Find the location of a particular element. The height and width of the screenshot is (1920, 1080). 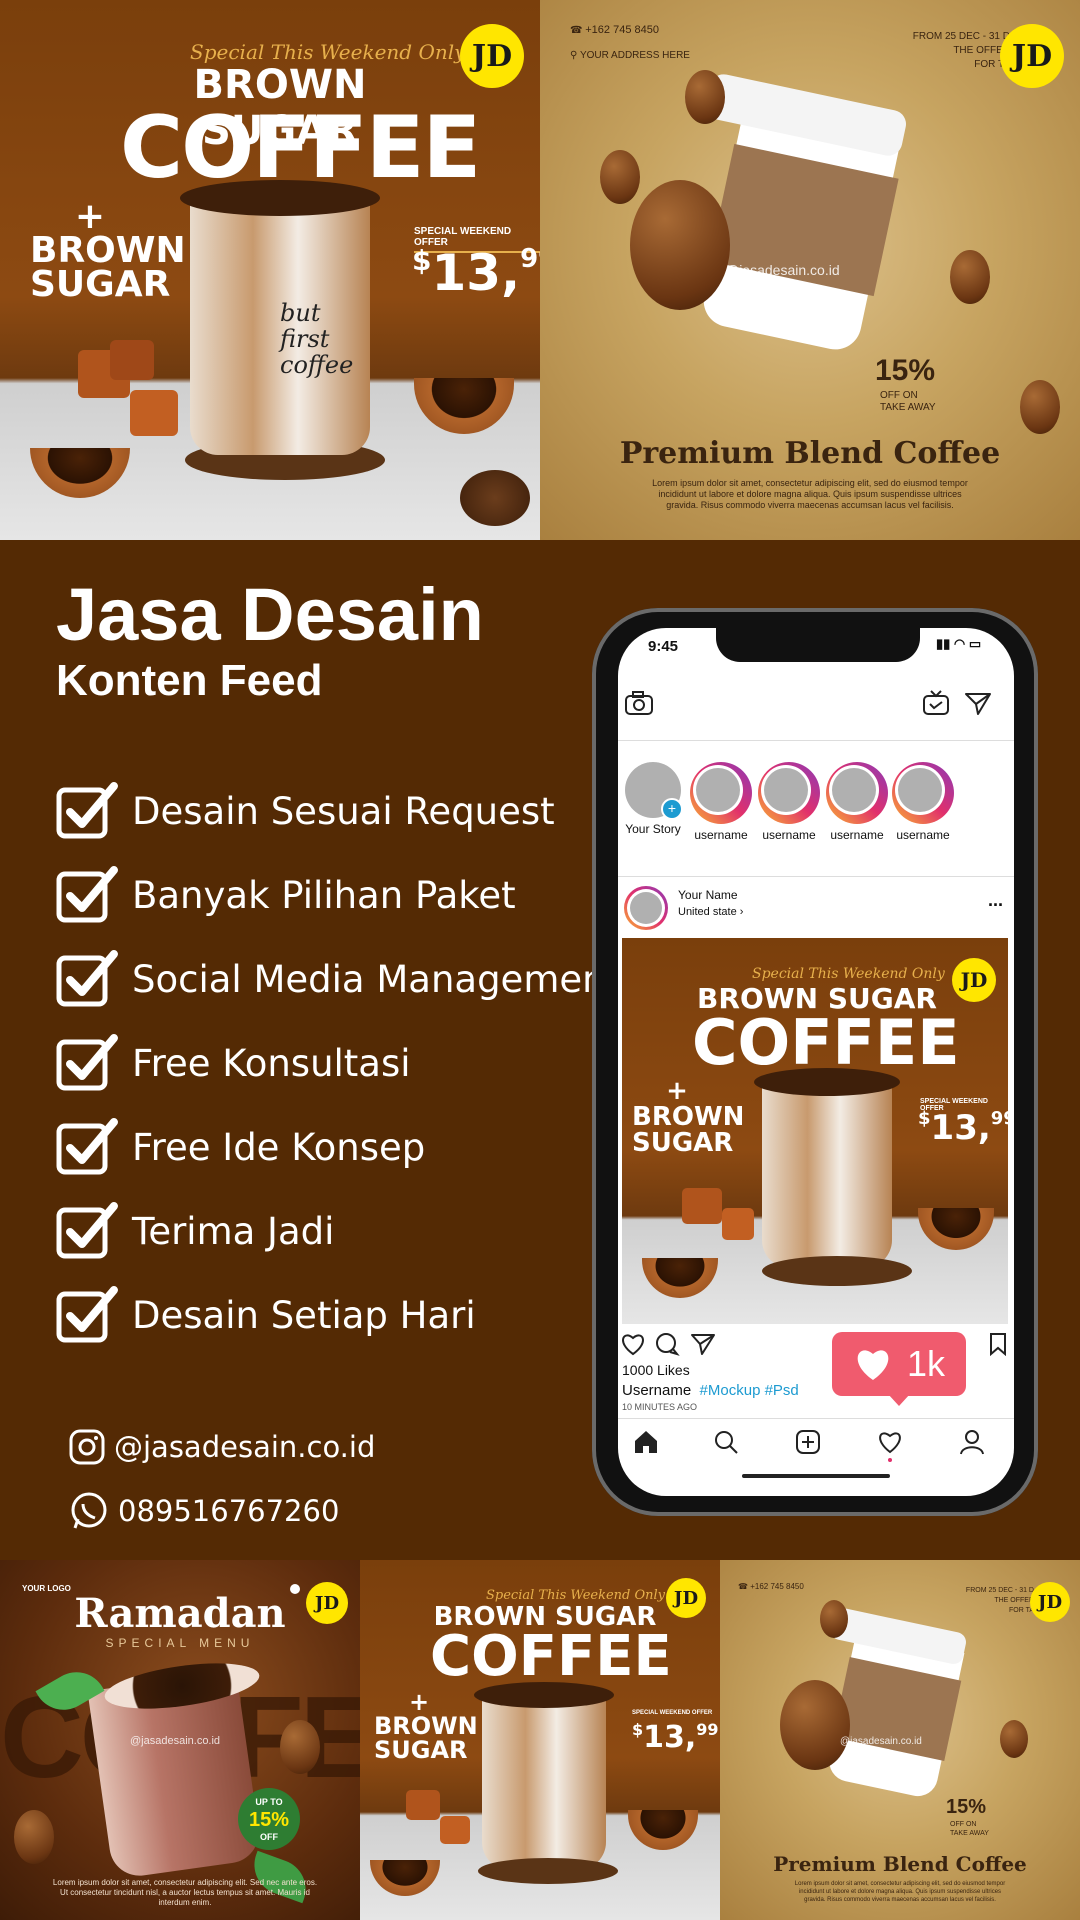

caption-hashtags: #Mockup #Psd is located at coordinates (749, 1390).